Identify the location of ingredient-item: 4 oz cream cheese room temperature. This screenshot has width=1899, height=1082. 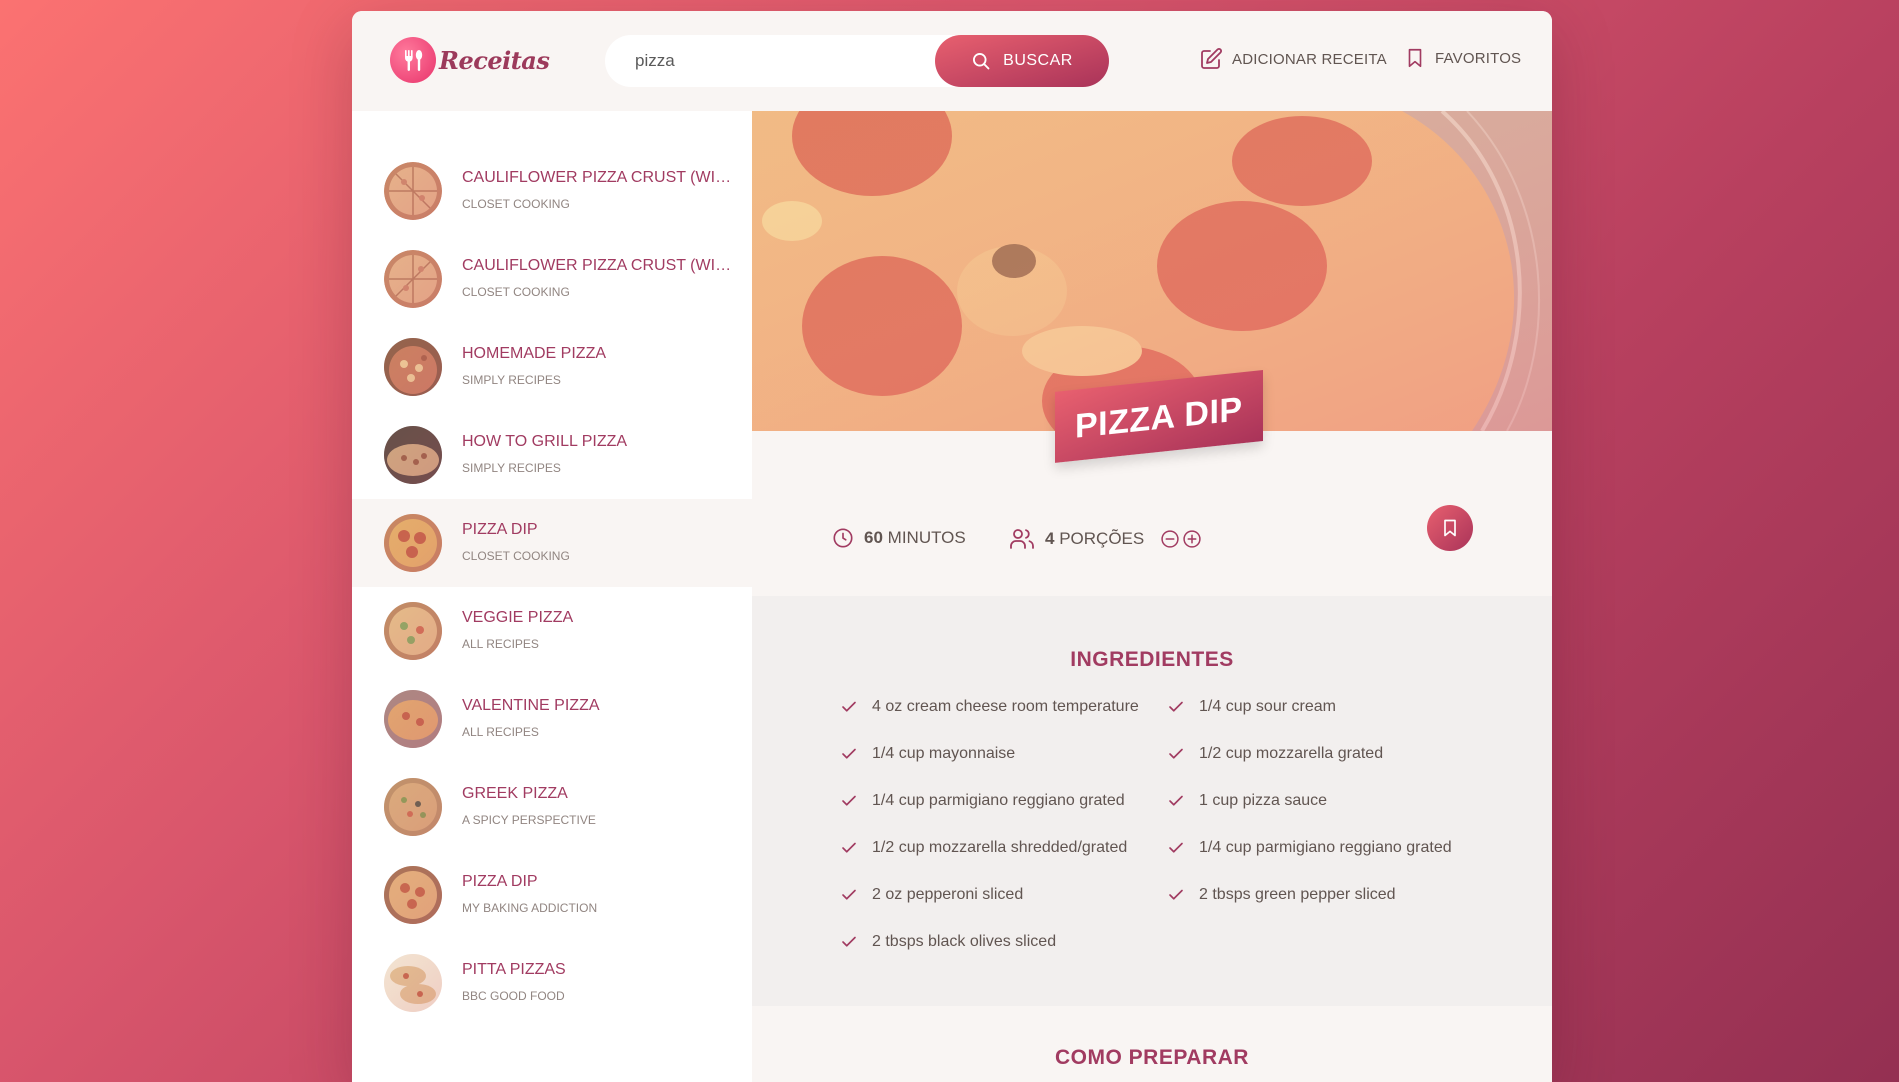
(989, 707).